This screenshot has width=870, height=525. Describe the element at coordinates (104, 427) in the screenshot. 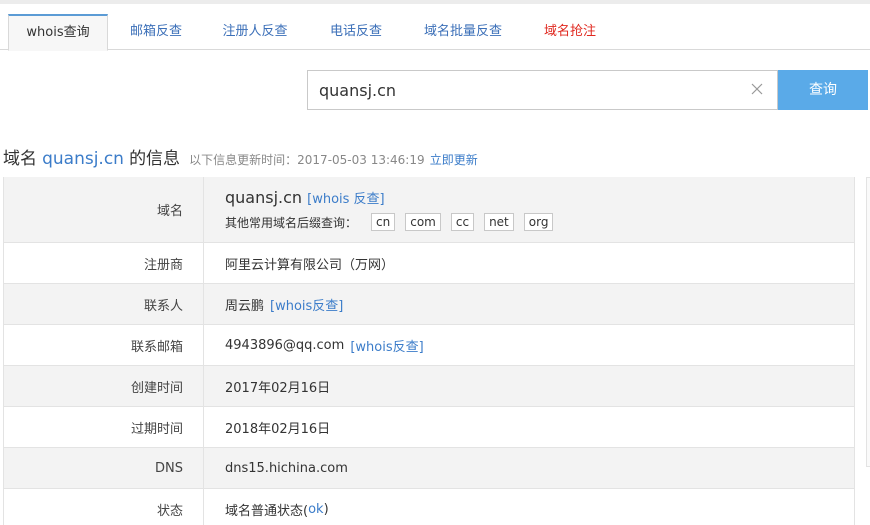

I see `row-label-expires: 过期时间` at that location.